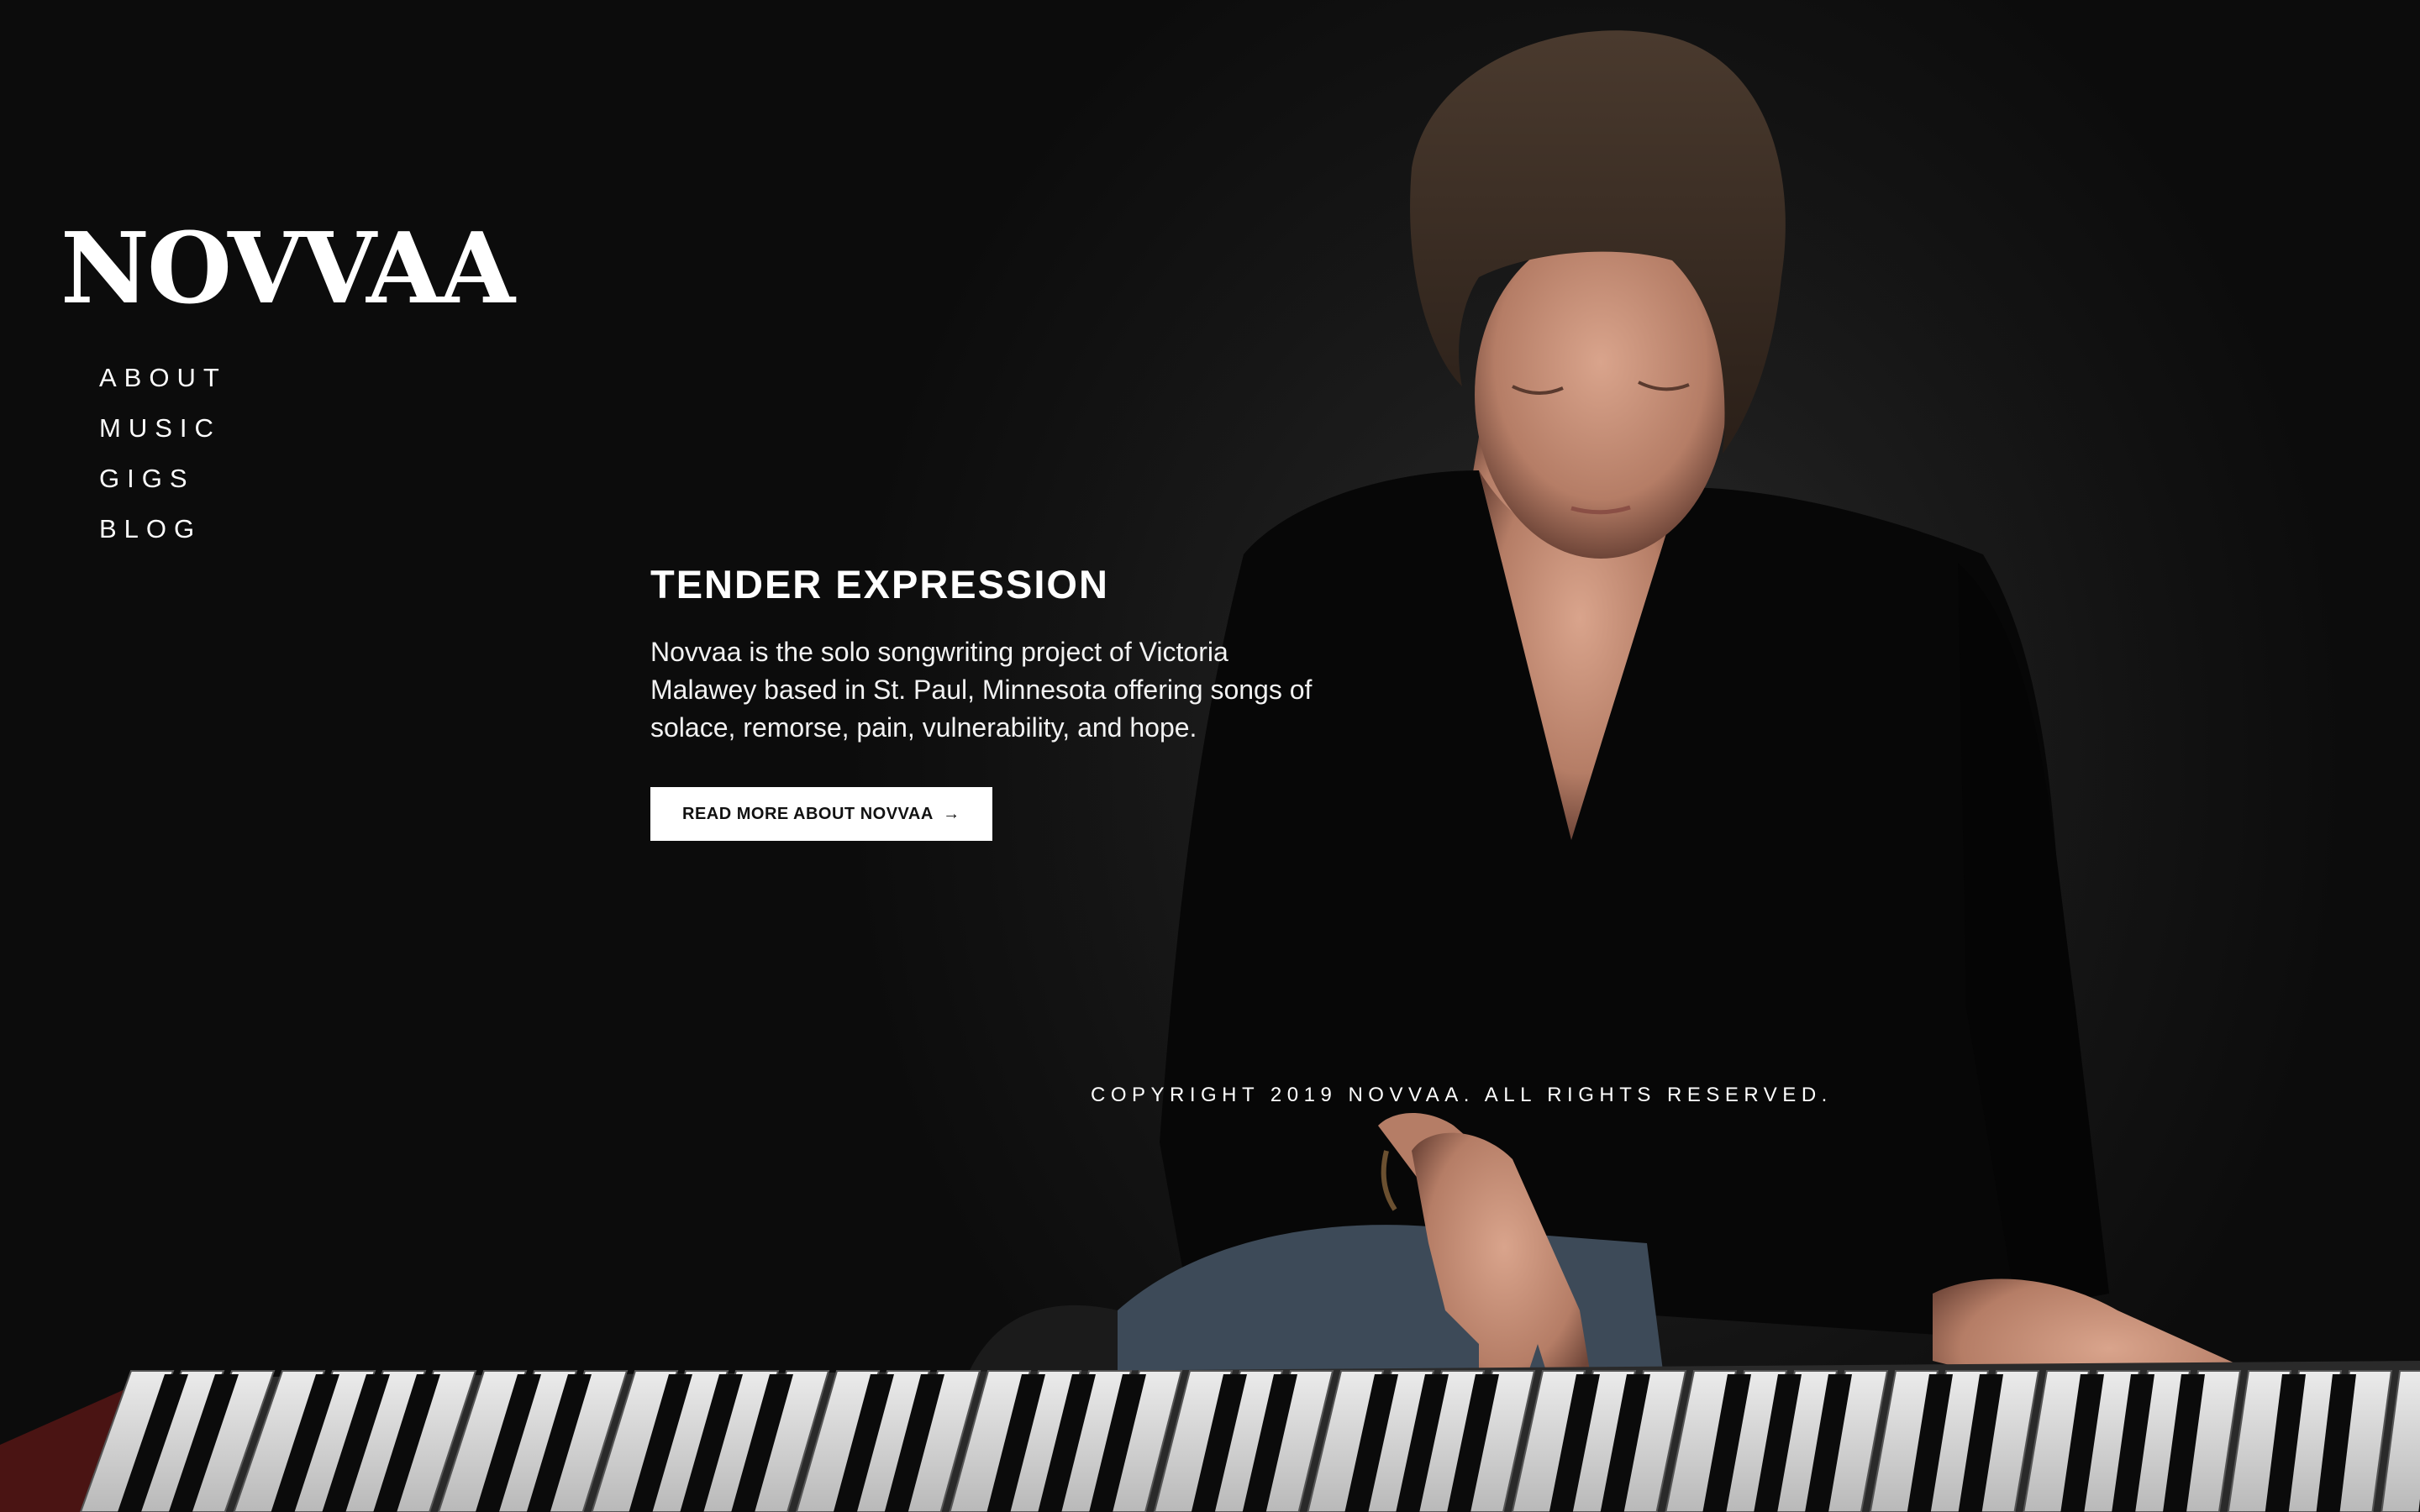 This screenshot has width=2420, height=1512. I want to click on nav-link-music: MUSIC, so click(160, 428).